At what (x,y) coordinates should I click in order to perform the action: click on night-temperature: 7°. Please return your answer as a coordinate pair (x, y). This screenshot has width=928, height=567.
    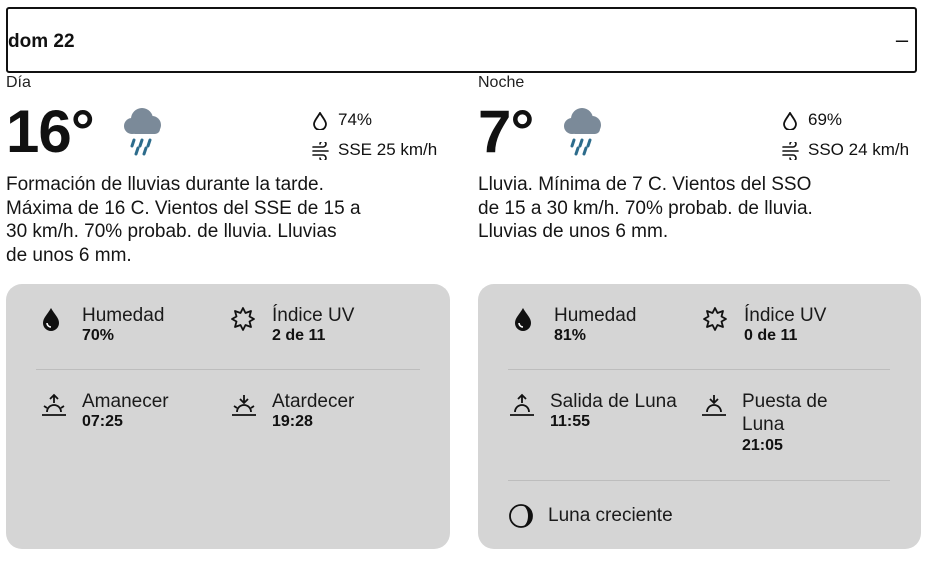
    Looking at the image, I should click on (506, 131).